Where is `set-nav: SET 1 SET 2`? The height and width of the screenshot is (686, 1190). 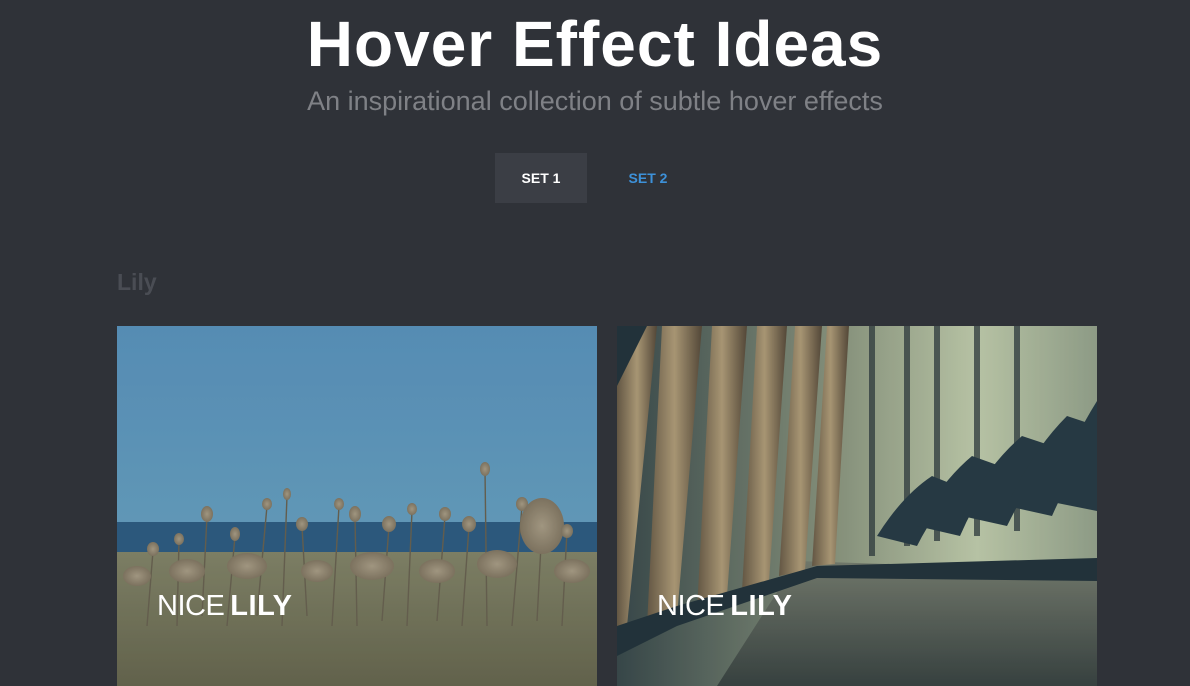
set-nav: SET 1 SET 2 is located at coordinates (595, 178).